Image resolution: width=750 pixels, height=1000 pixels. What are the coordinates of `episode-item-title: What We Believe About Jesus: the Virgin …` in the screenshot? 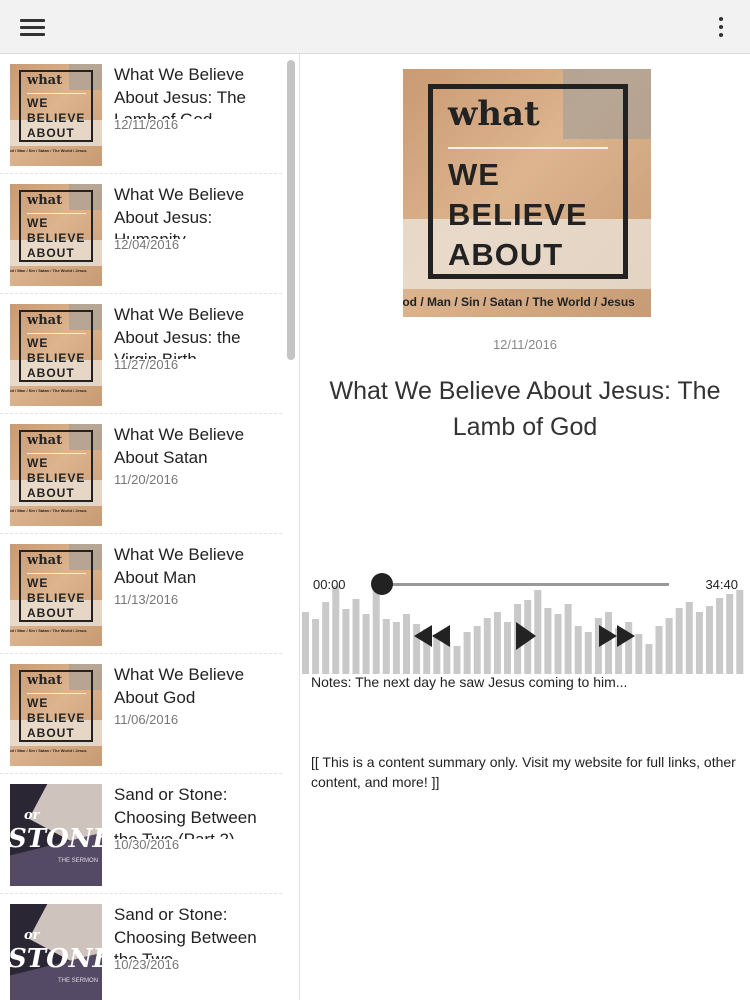 It's located at (179, 332).